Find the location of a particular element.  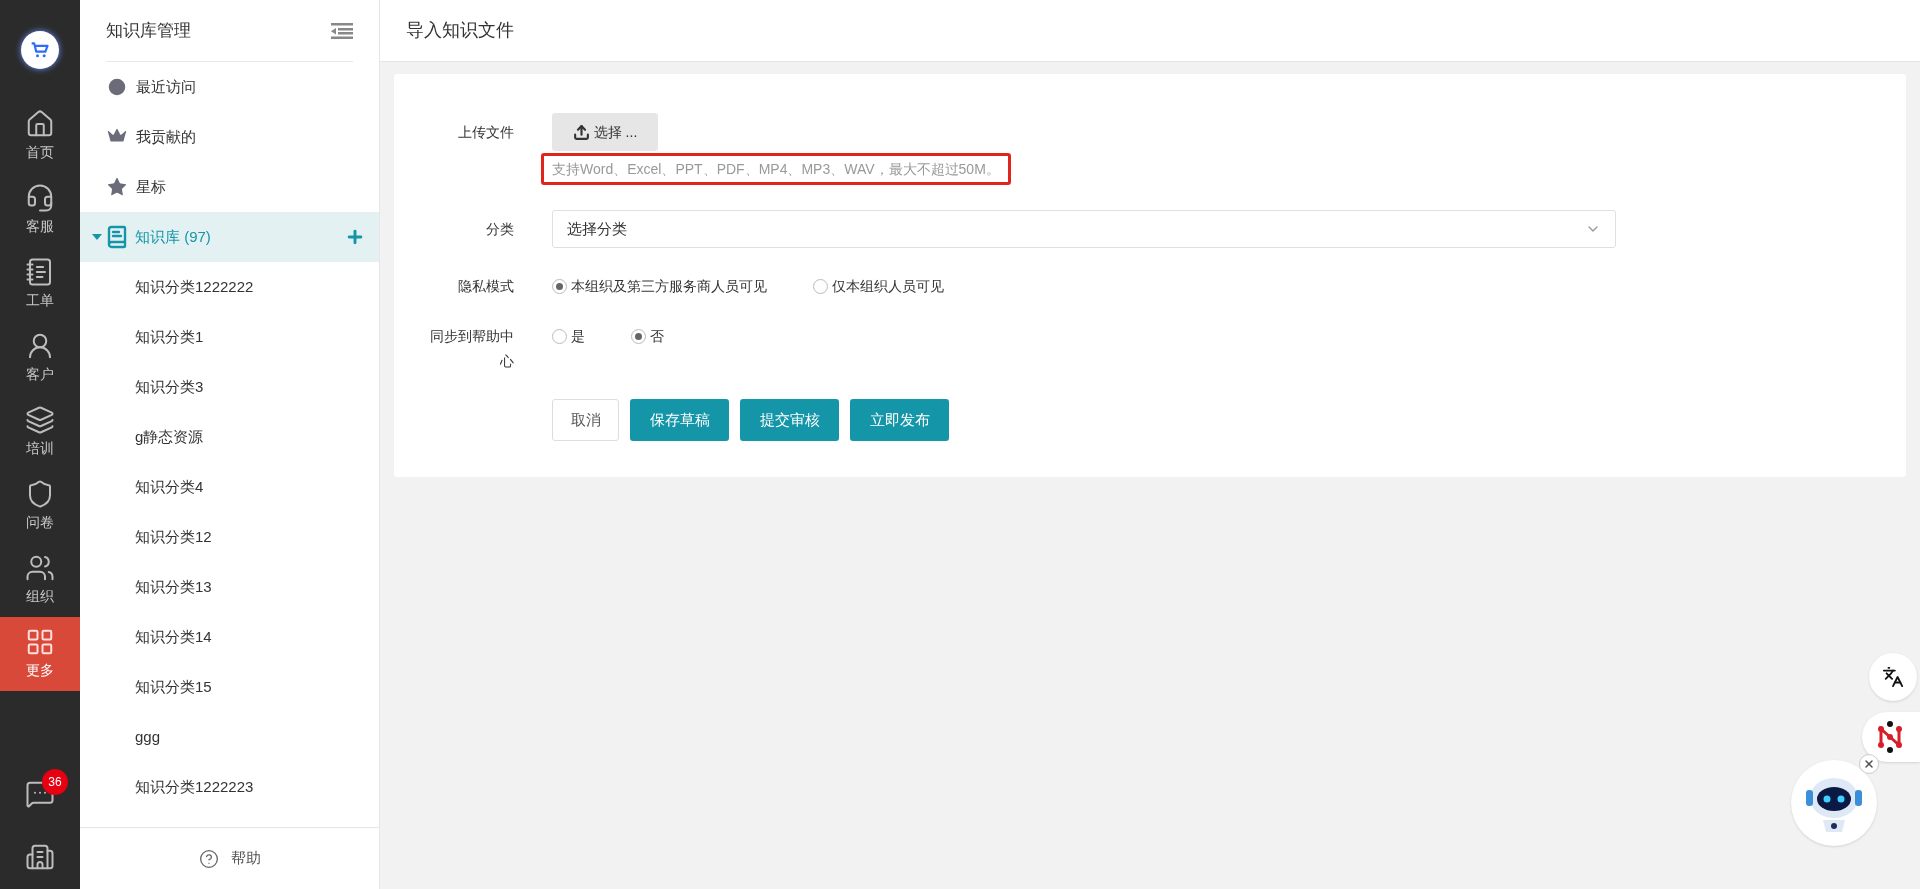

category-item: 知识分类14 is located at coordinates (229, 637).